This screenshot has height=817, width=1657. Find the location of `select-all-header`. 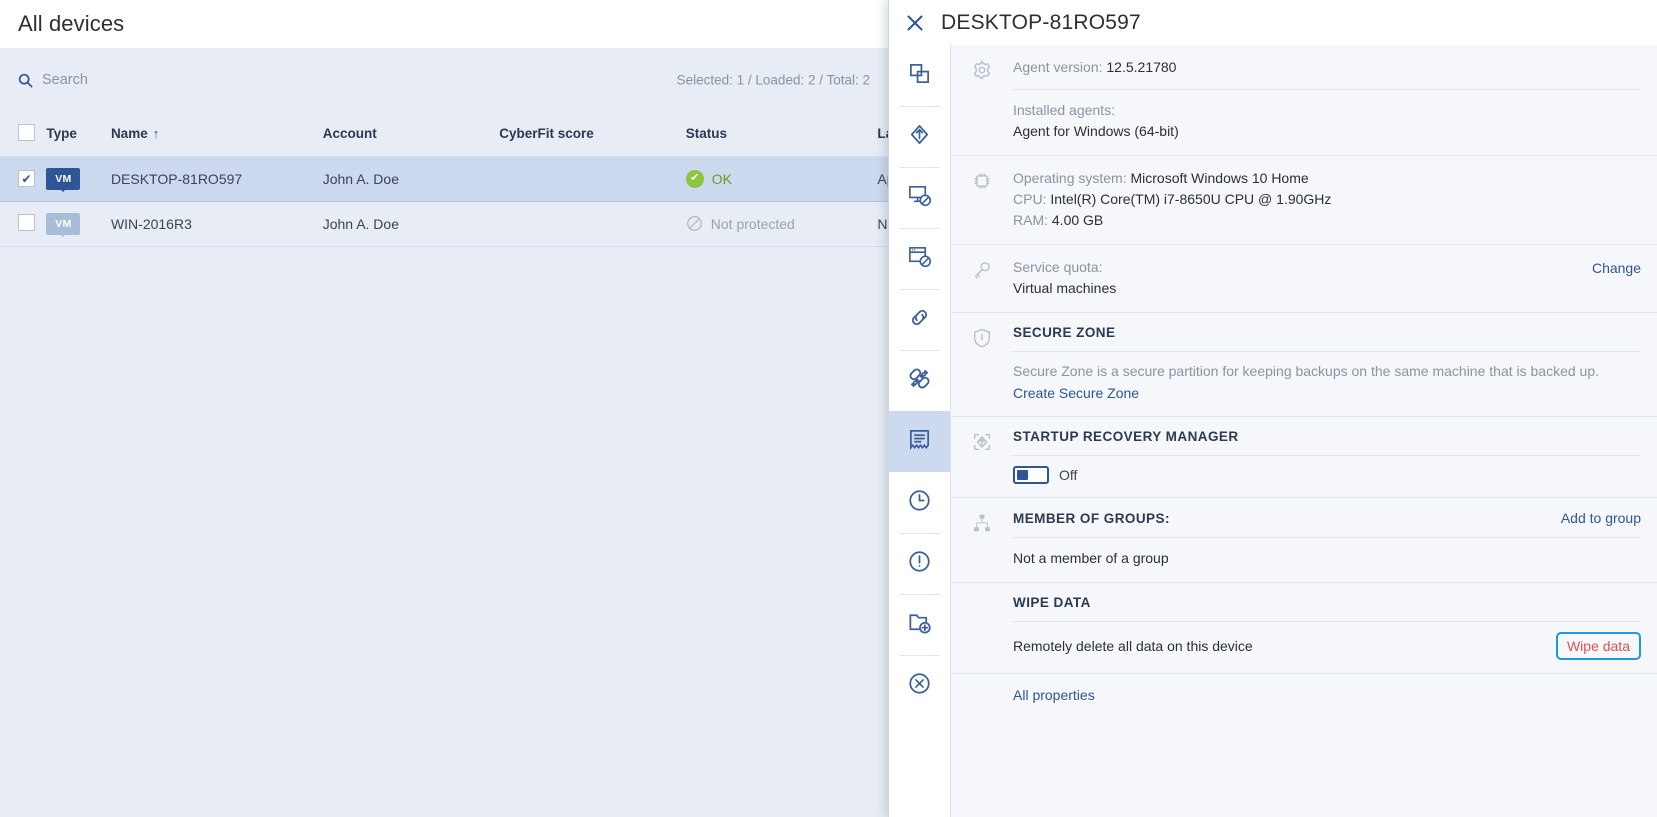

select-all-header is located at coordinates (23, 134).